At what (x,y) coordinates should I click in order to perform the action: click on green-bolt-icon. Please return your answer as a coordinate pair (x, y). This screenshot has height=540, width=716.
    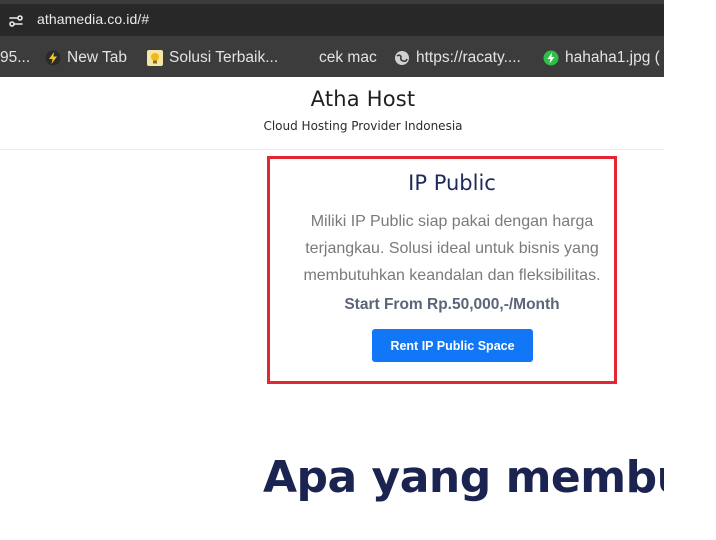
    Looking at the image, I should click on (551, 58).